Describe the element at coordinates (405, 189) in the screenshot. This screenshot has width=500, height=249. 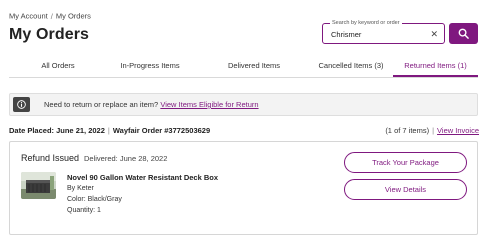
I see `view-details-button: View Details` at that location.